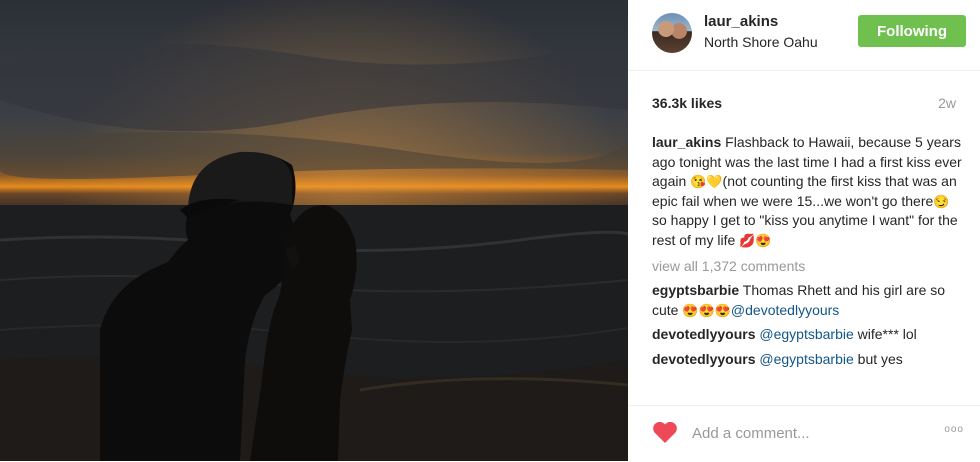  I want to click on post-header: laur_akins North Shore Oahu Following, so click(804, 35).